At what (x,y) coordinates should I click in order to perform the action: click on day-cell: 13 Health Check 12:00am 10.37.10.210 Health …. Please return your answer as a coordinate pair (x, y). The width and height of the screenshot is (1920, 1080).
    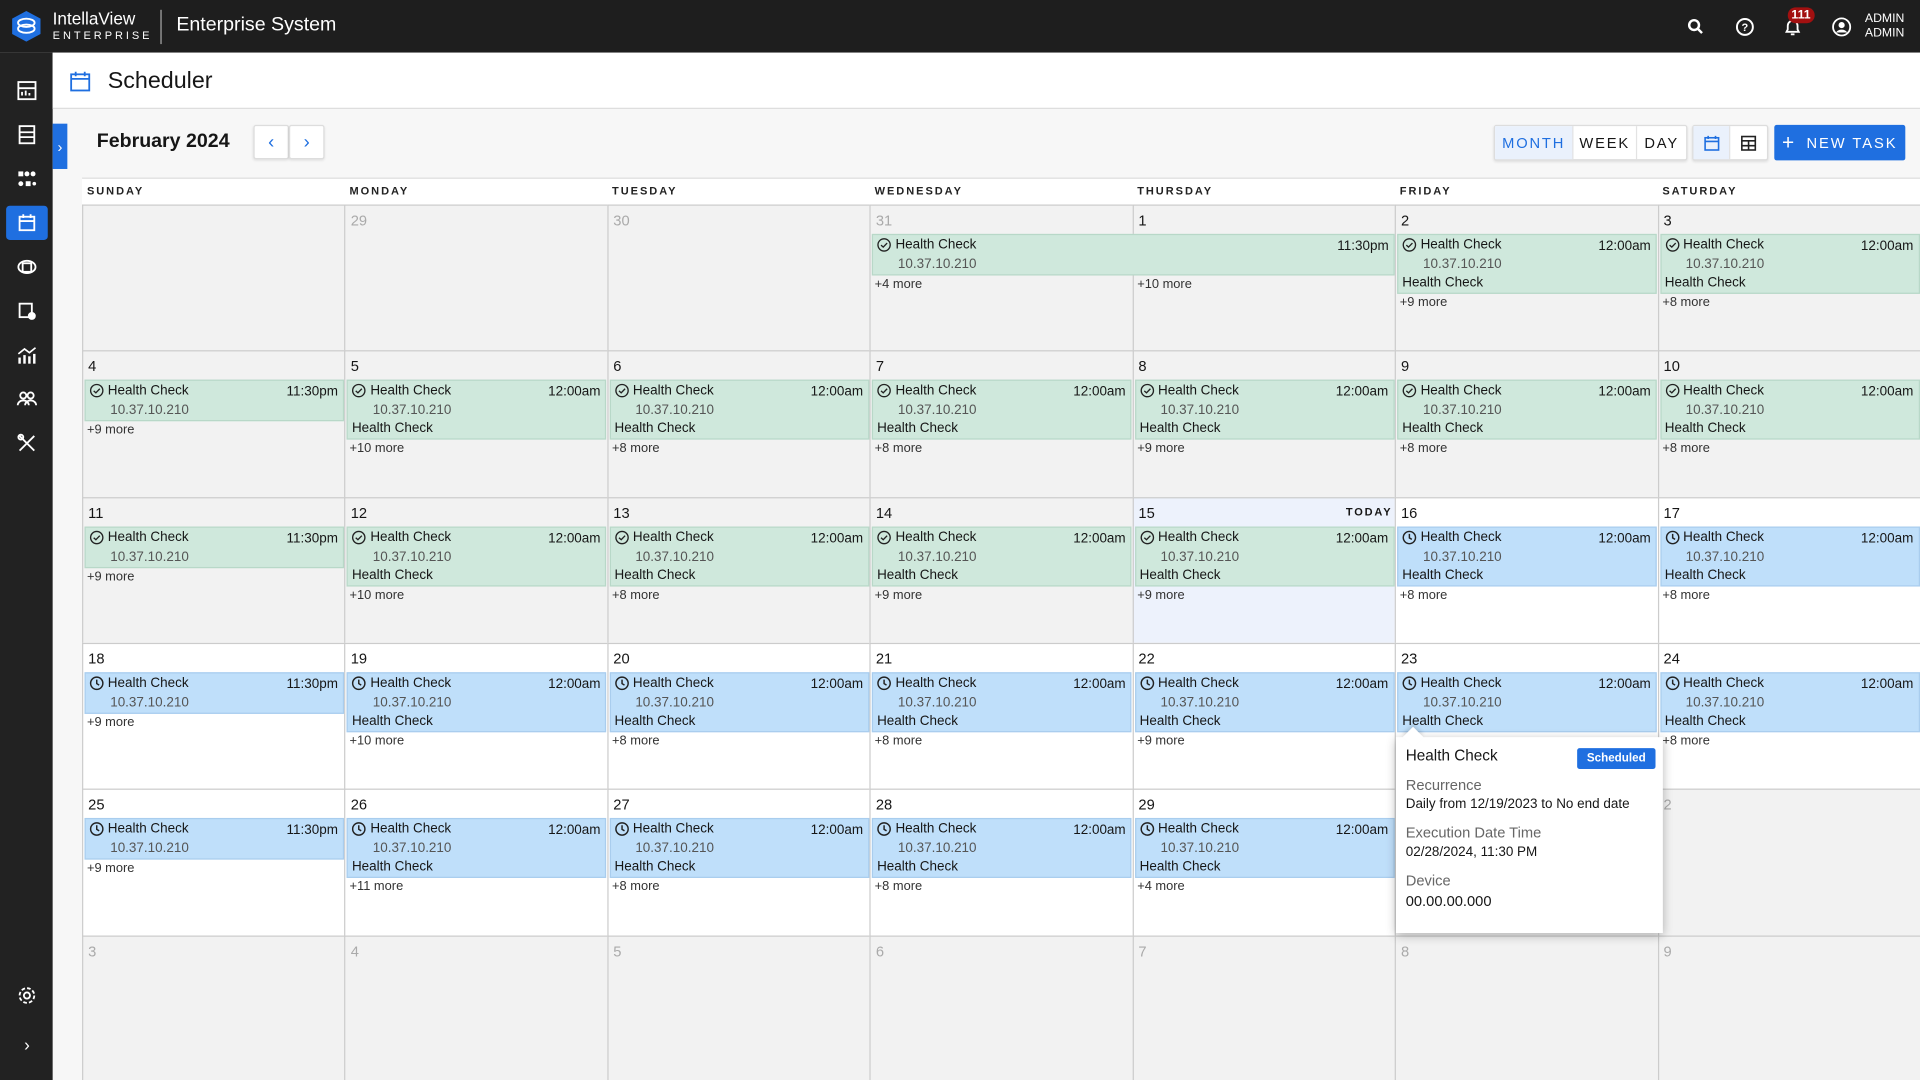
    Looking at the image, I should click on (738, 569).